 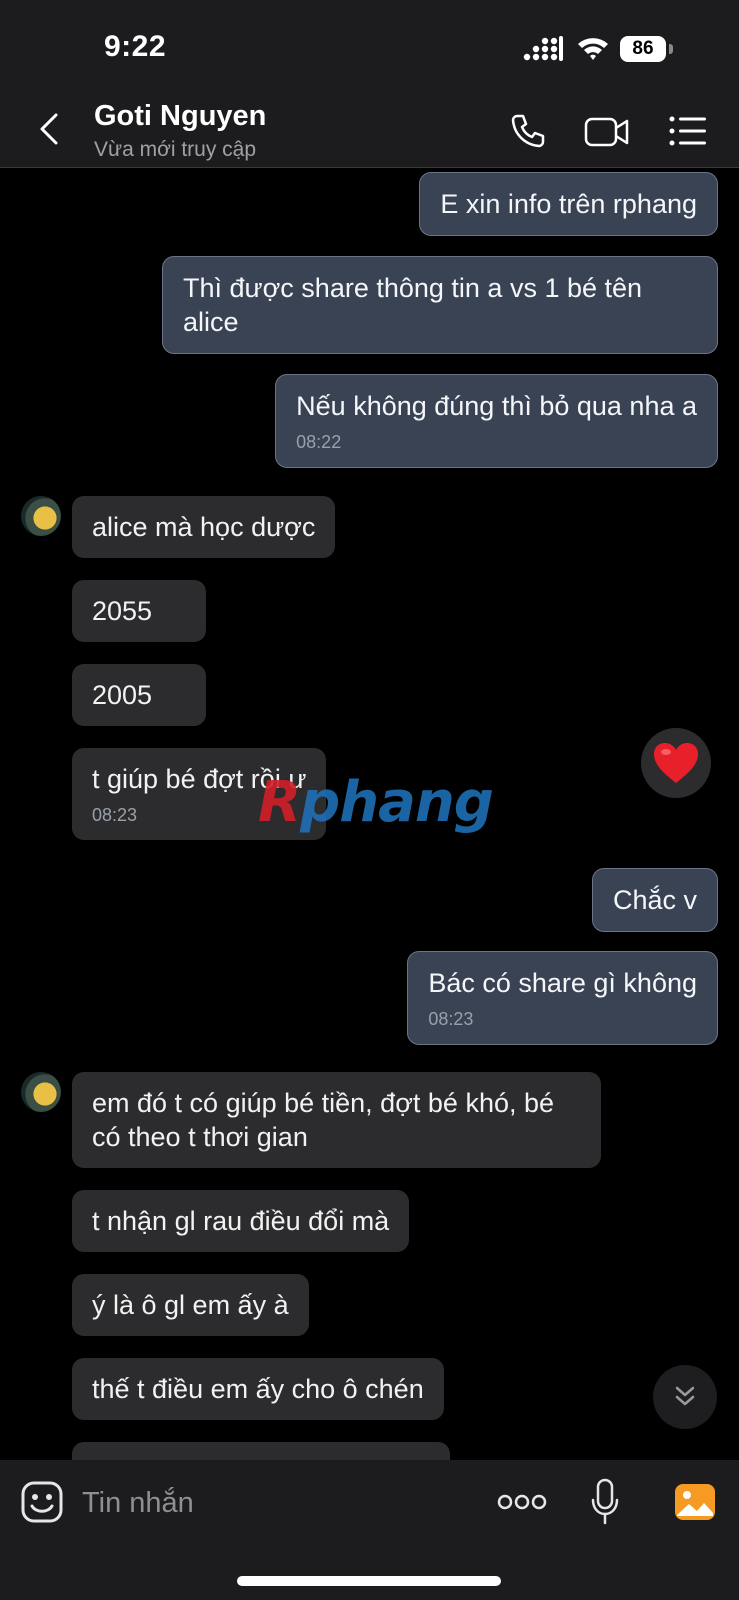 I want to click on message-bubble-outgoing: E xin info trên rphang, so click(x=568, y=204).